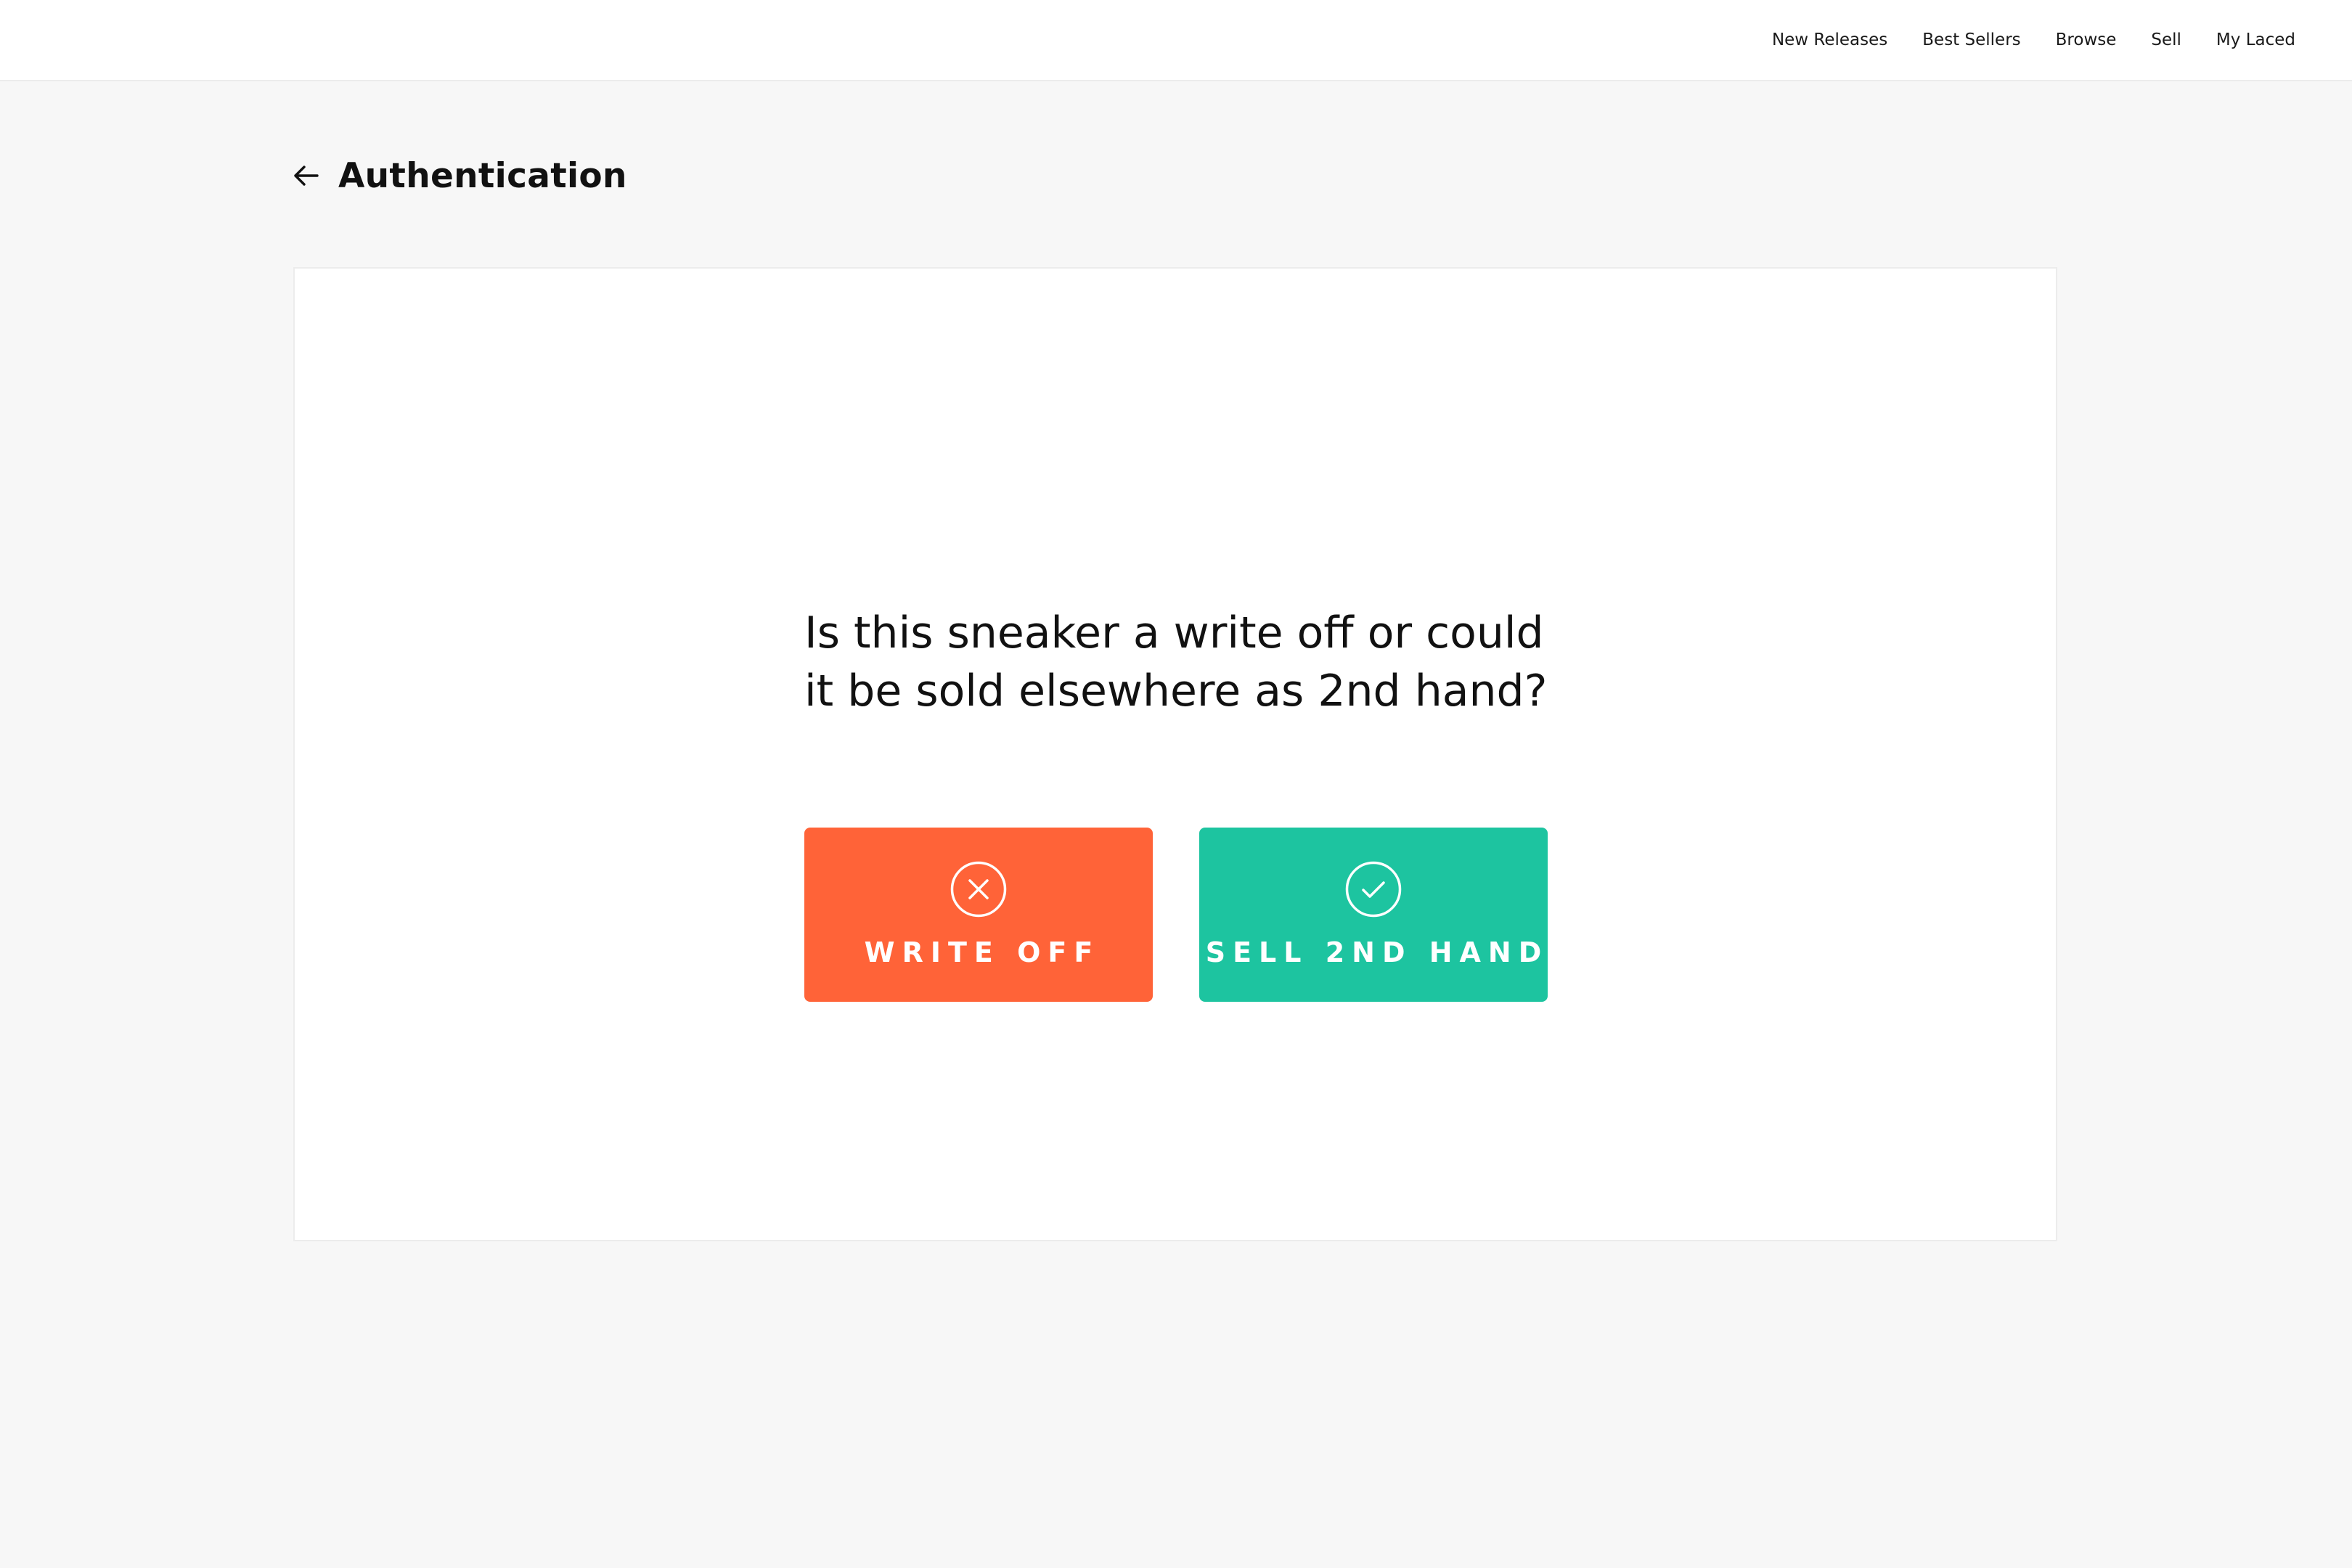 This screenshot has width=2352, height=1568. I want to click on sell-2nd-hand-label: SELL 2ND HAND, so click(1377, 952).